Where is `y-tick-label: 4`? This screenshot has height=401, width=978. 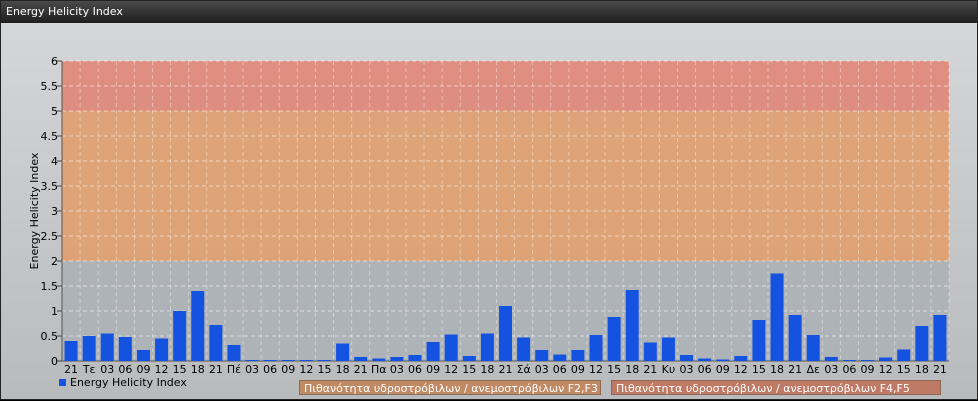 y-tick-label: 4 is located at coordinates (54, 161).